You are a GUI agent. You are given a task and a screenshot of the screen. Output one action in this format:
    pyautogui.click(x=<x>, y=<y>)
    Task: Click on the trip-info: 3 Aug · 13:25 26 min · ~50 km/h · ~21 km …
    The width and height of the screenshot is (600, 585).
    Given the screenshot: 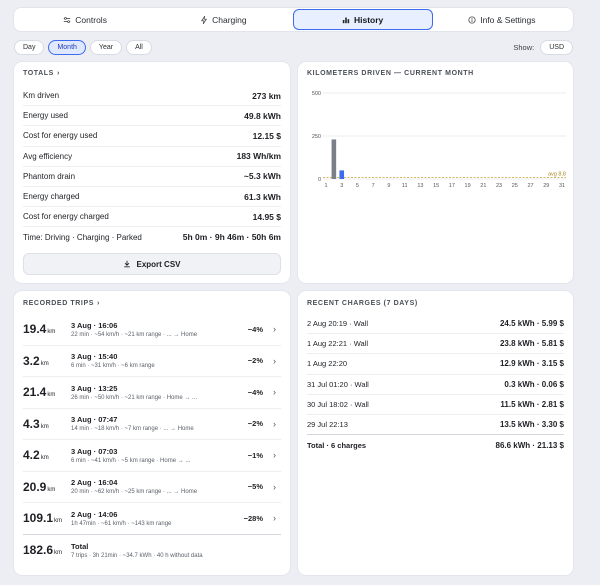 What is the action you would take?
    pyautogui.click(x=152, y=392)
    